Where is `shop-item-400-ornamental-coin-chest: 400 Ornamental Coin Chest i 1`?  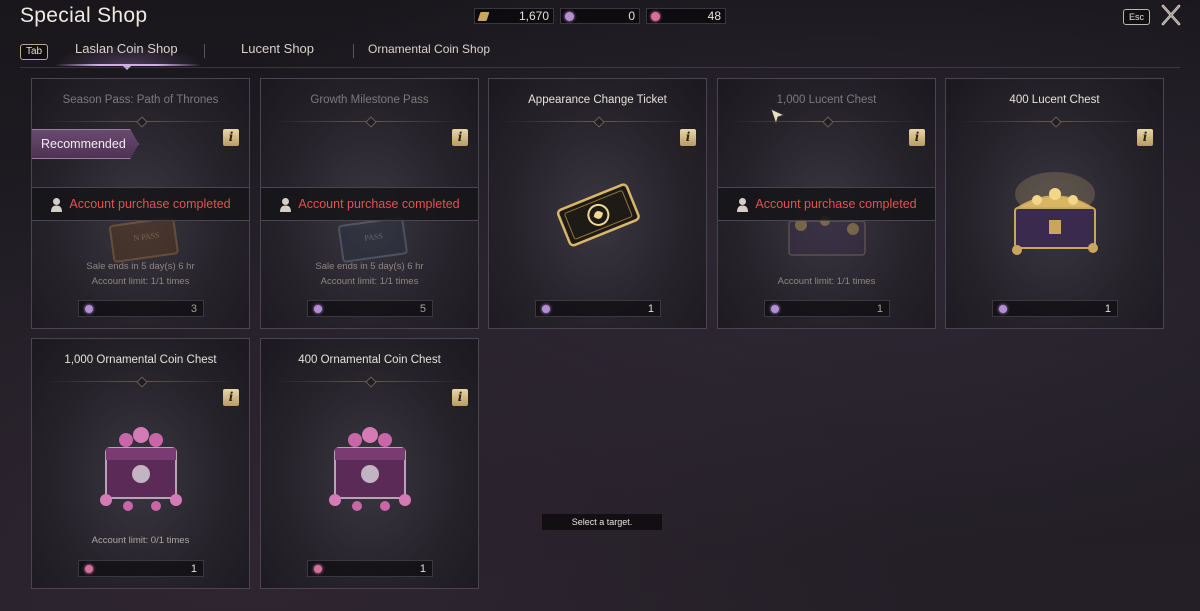 shop-item-400-ornamental-coin-chest: 400 Ornamental Coin Chest i 1 is located at coordinates (369, 463).